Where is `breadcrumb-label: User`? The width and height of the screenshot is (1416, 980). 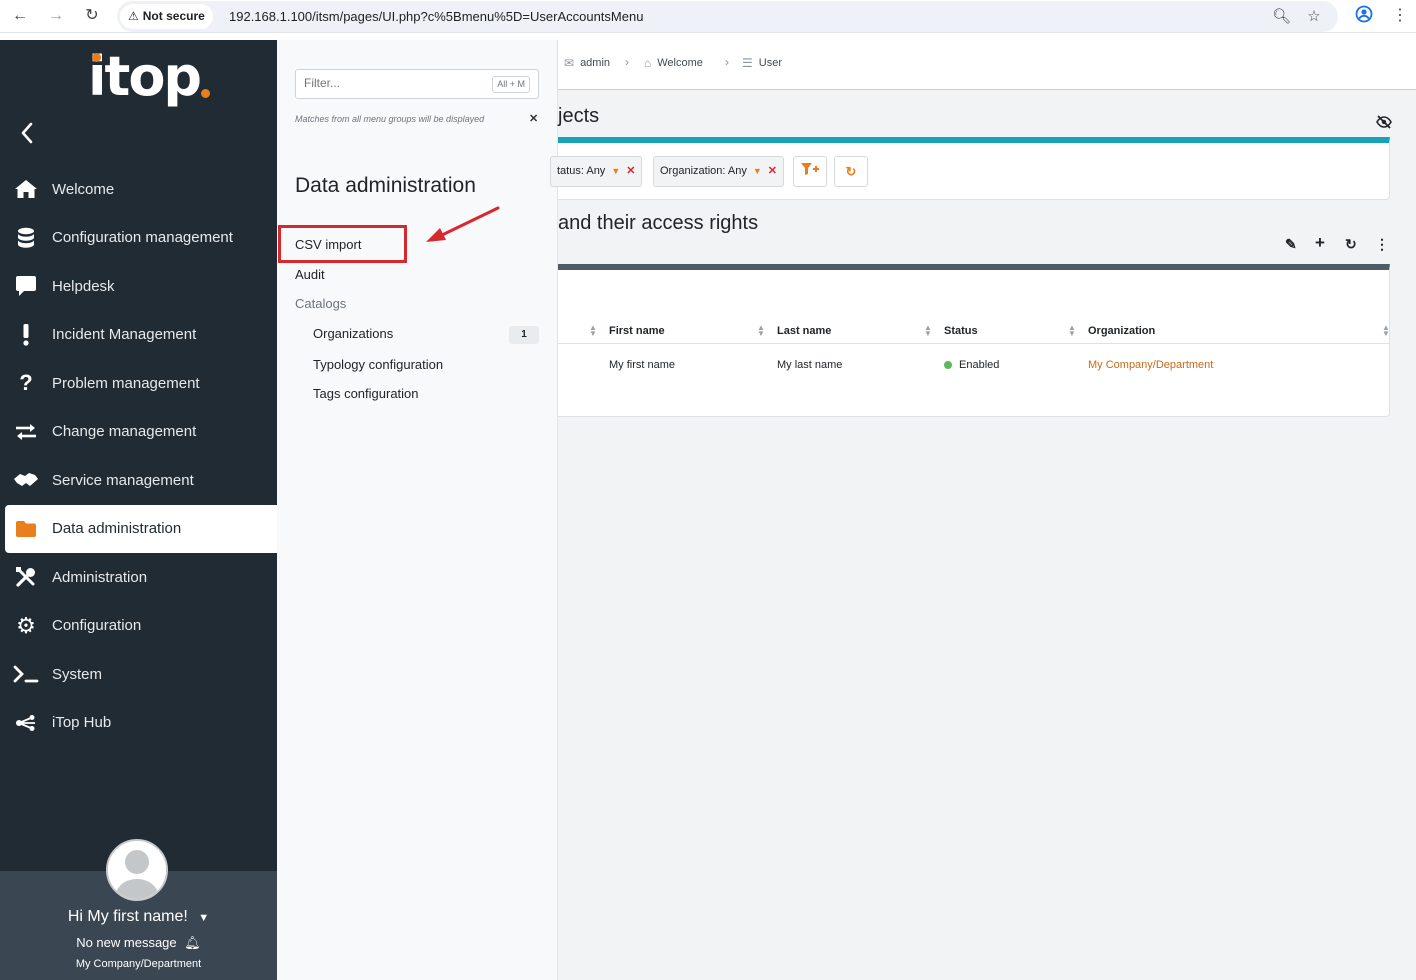 breadcrumb-label: User is located at coordinates (770, 63).